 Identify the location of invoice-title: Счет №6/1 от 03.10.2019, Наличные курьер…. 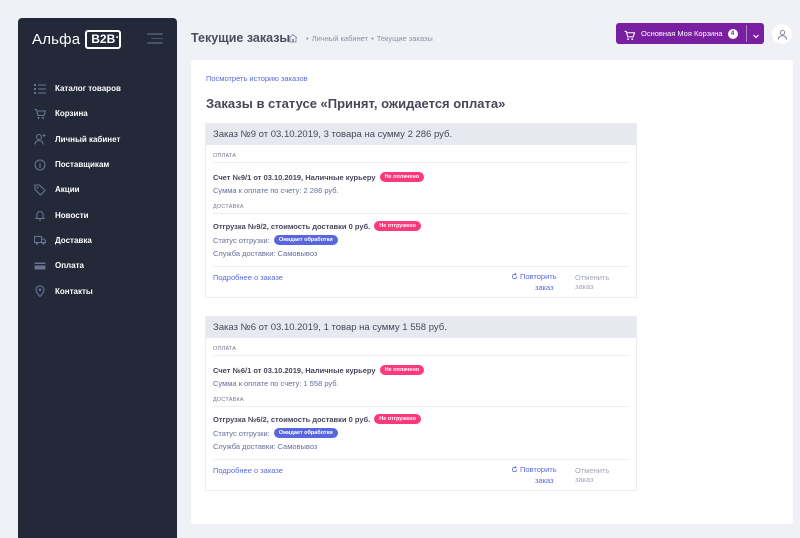
(294, 370).